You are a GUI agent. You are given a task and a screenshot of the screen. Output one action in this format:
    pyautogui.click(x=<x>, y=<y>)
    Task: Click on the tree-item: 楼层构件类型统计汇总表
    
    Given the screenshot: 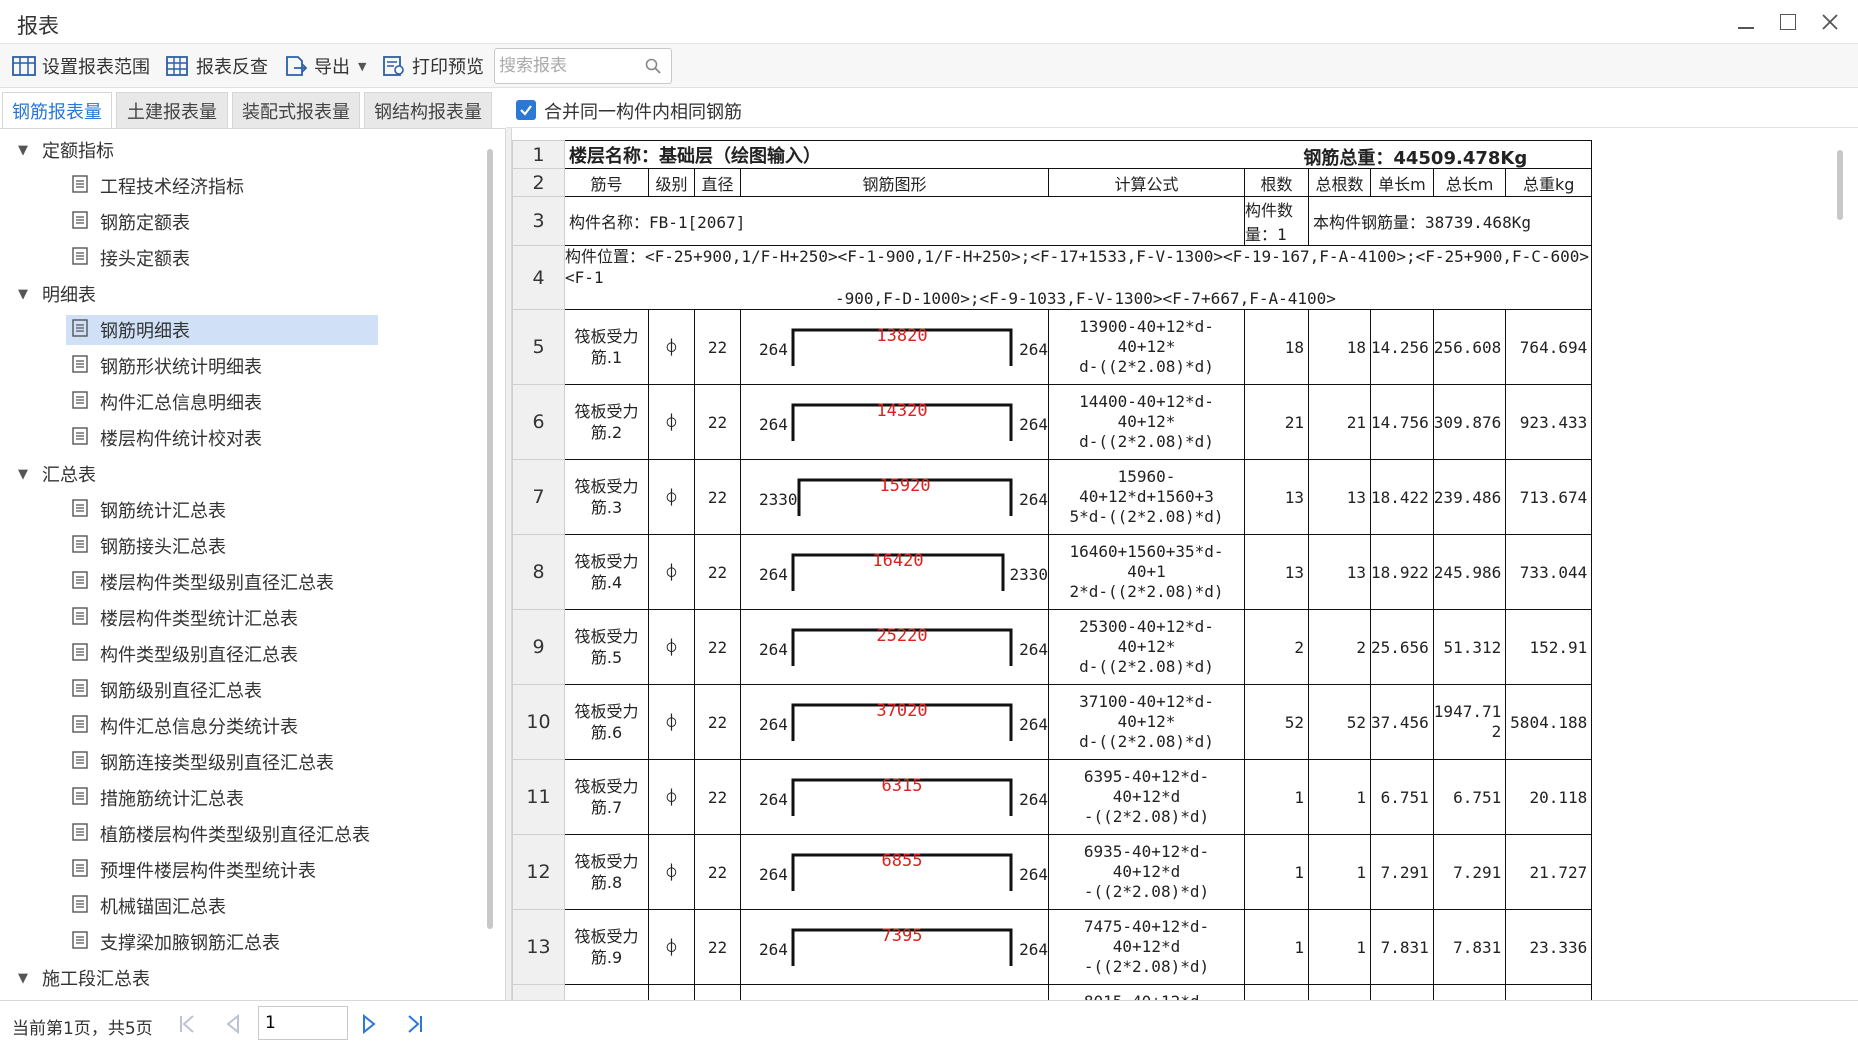 What is the action you would take?
    pyautogui.click(x=182, y=618)
    